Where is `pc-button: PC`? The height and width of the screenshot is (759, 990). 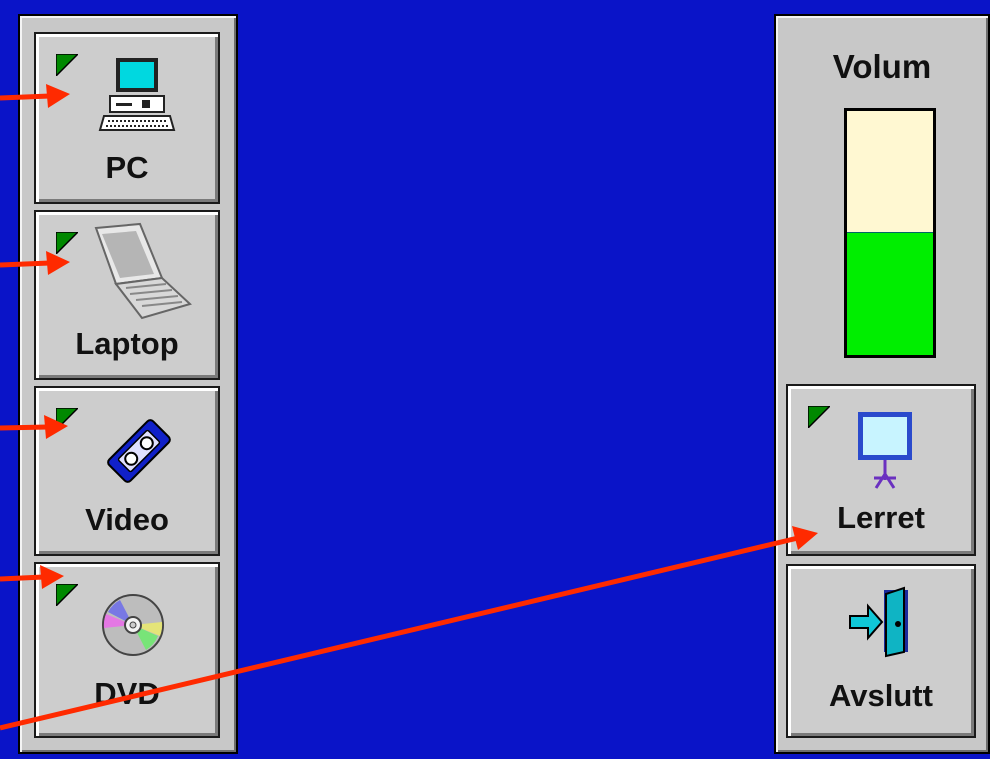 pc-button: PC is located at coordinates (127, 118).